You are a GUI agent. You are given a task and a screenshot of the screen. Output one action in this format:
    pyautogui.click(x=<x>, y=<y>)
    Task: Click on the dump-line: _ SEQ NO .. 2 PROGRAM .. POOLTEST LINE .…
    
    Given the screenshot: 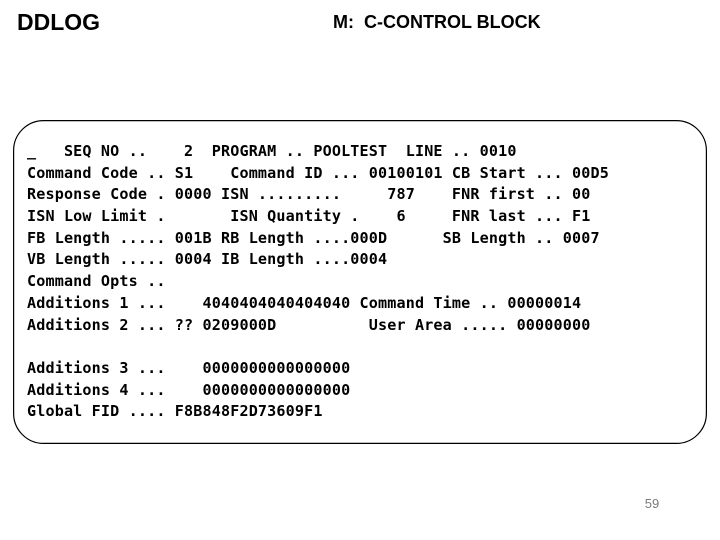 What is the action you would take?
    pyautogui.click(x=272, y=151)
    